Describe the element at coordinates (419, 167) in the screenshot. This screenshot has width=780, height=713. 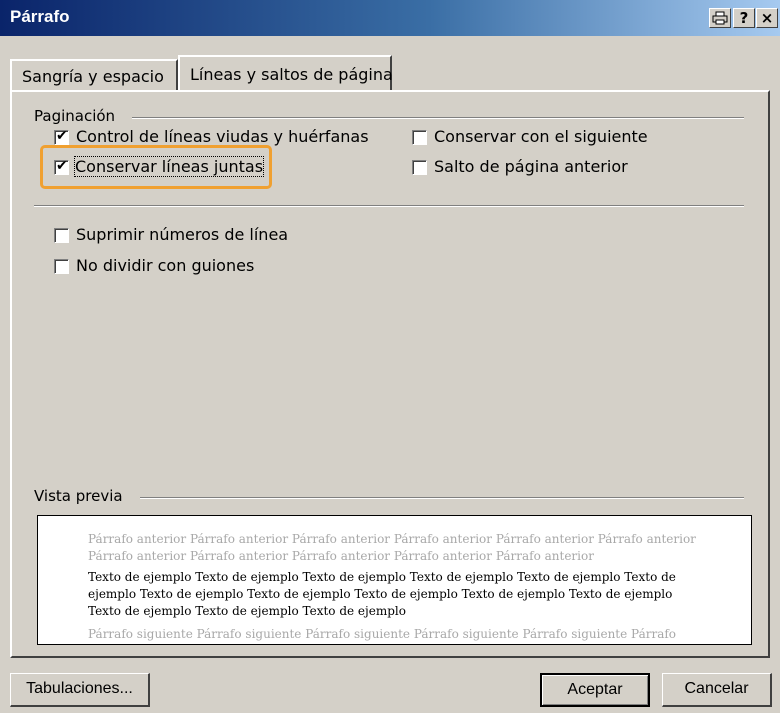
I see `page-break-before-checkbox` at that location.